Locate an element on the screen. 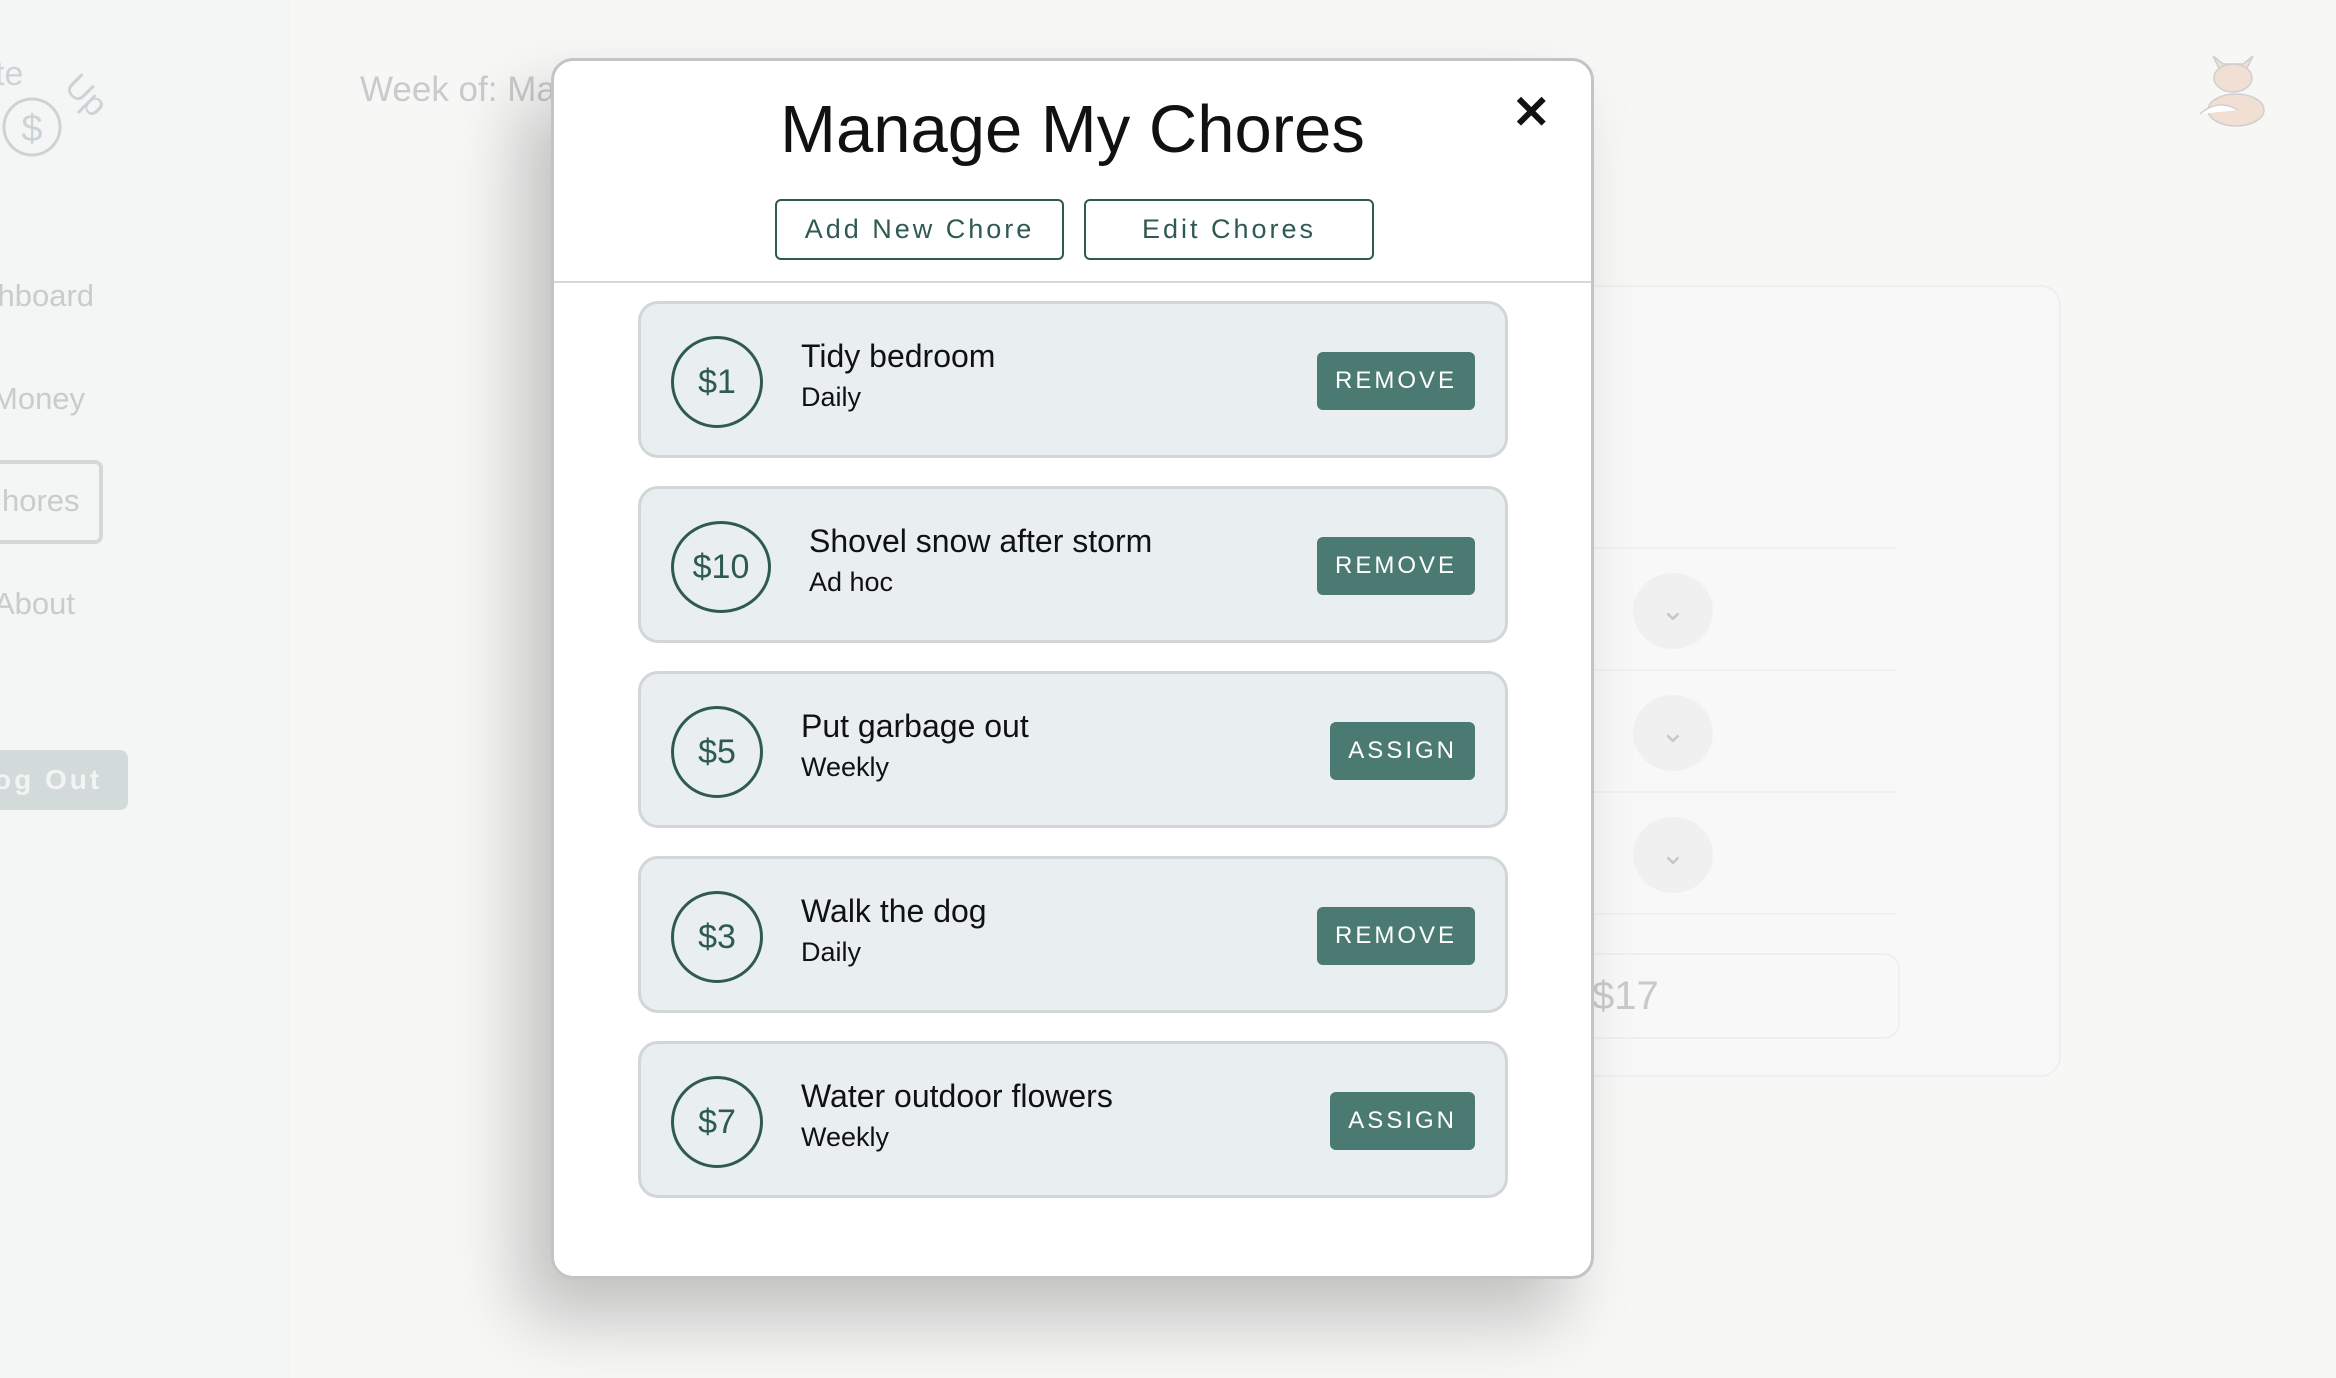 The height and width of the screenshot is (1378, 2336). chore-name: Water outdoor flowers is located at coordinates (957, 1096).